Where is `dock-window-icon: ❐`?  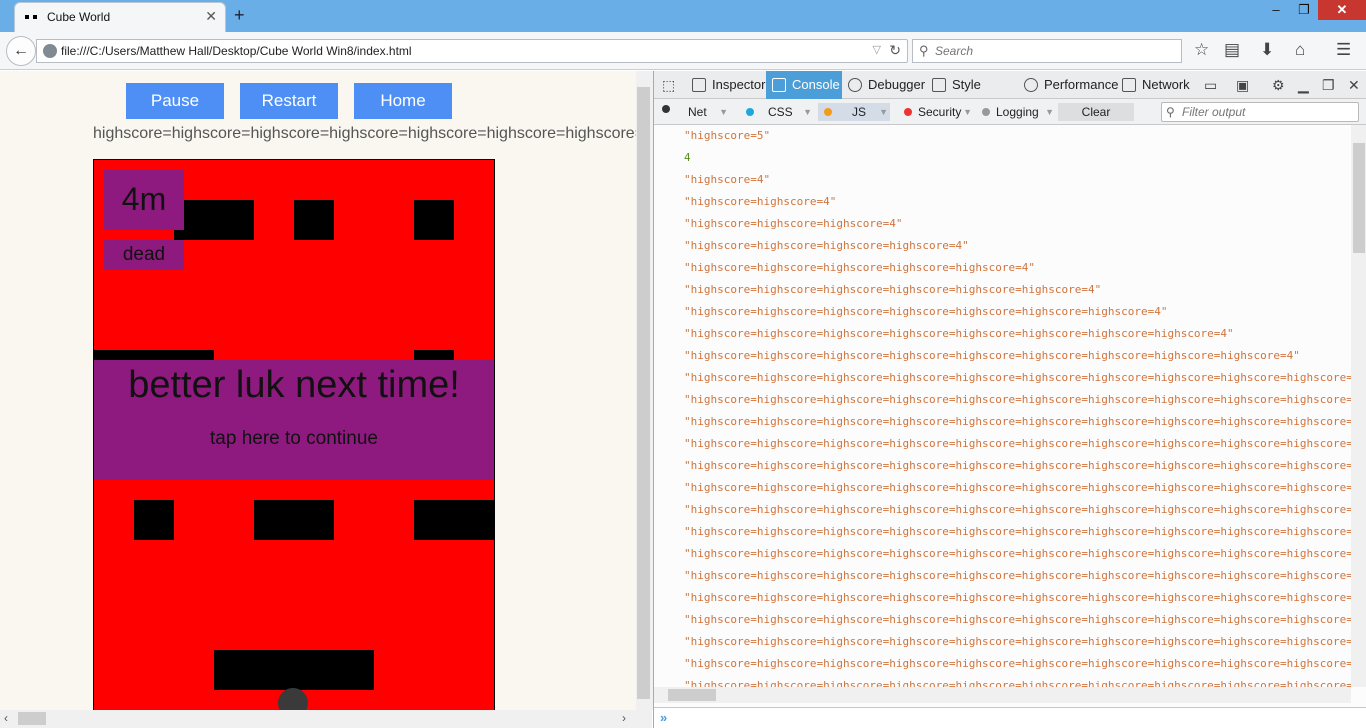
dock-window-icon: ❐ is located at coordinates (1328, 85).